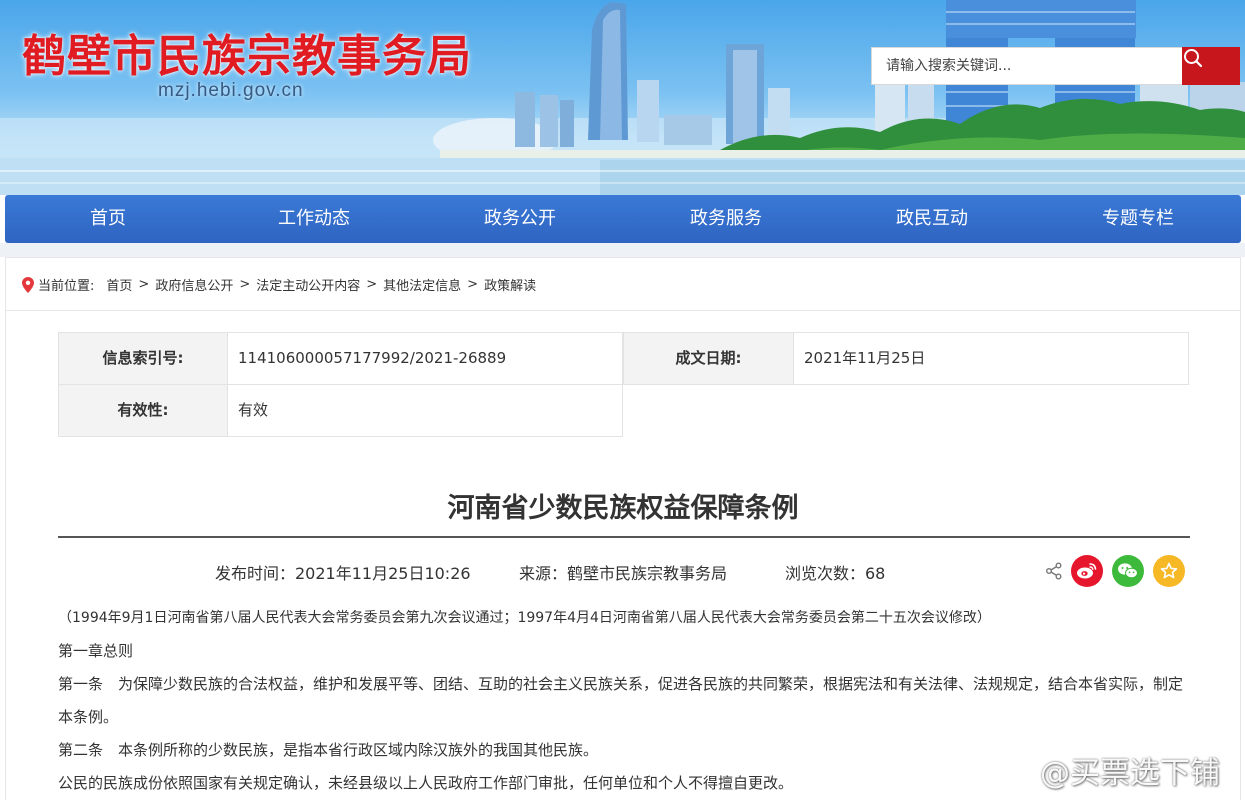 Image resolution: width=1245 pixels, height=800 pixels. What do you see at coordinates (1130, 773) in the screenshot?
I see `watermark-text: @买票选下铺` at bounding box center [1130, 773].